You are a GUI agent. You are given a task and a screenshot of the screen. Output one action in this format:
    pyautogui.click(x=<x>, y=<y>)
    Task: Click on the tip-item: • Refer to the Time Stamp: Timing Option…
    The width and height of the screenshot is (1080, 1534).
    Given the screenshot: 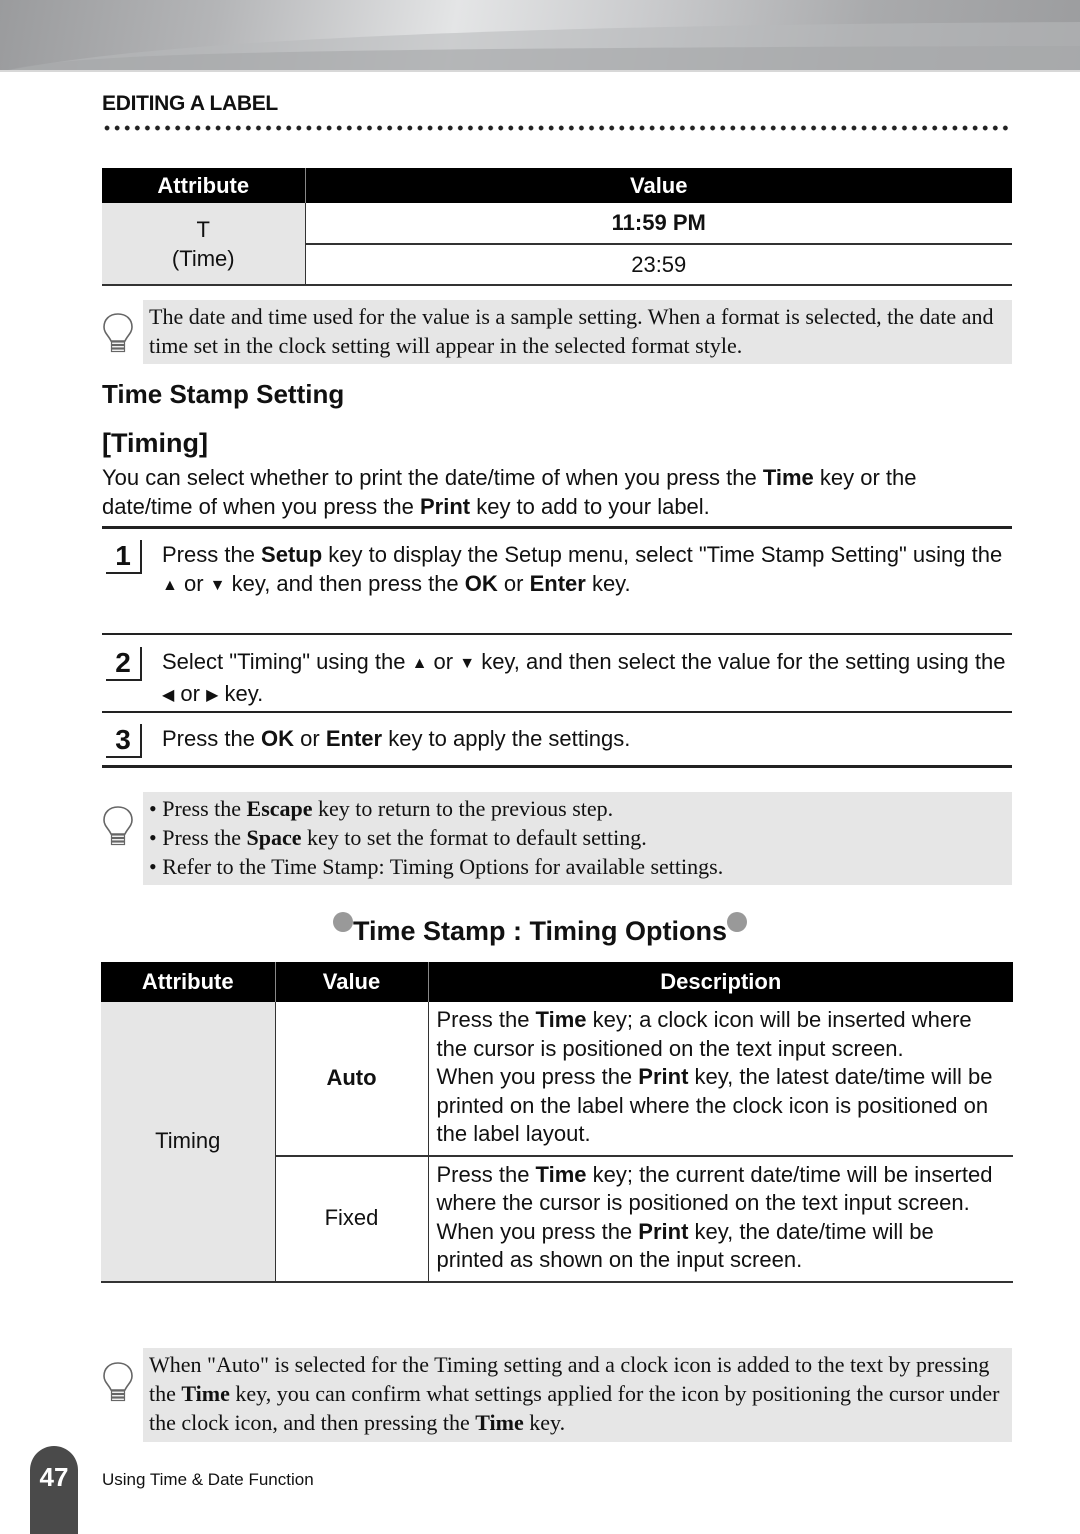 What is the action you would take?
    pyautogui.click(x=436, y=866)
    